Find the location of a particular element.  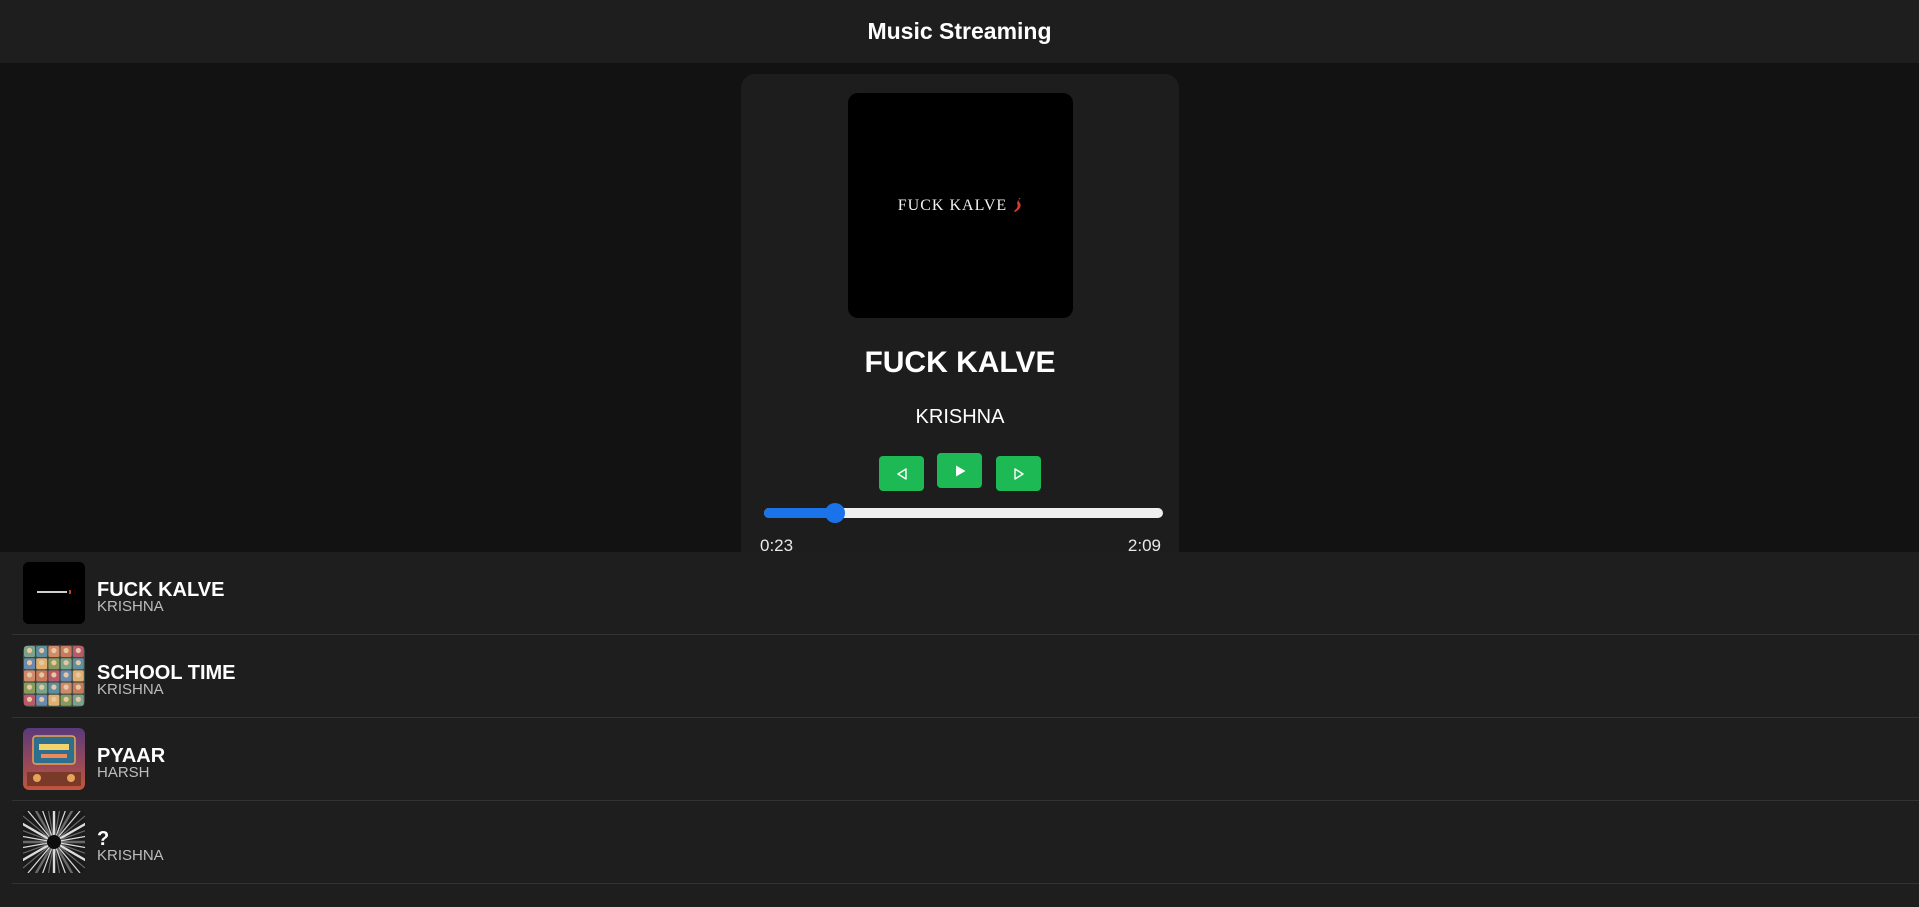

app-title: Music Streaming is located at coordinates (959, 31).